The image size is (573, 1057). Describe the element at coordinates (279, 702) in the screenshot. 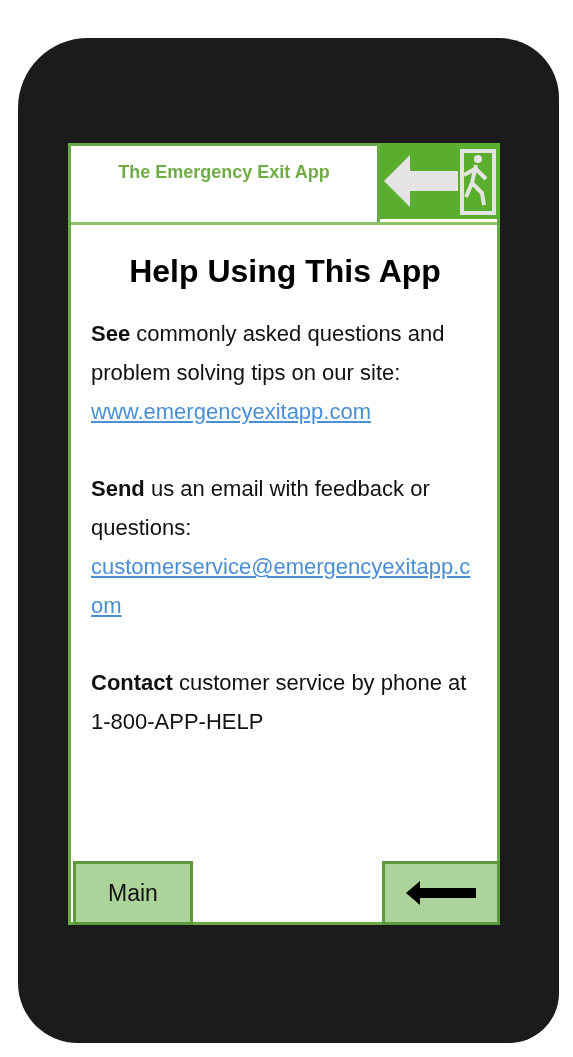

I see `help-paragraph: Contact customer service by phone at 1-800-APP-HELP` at that location.